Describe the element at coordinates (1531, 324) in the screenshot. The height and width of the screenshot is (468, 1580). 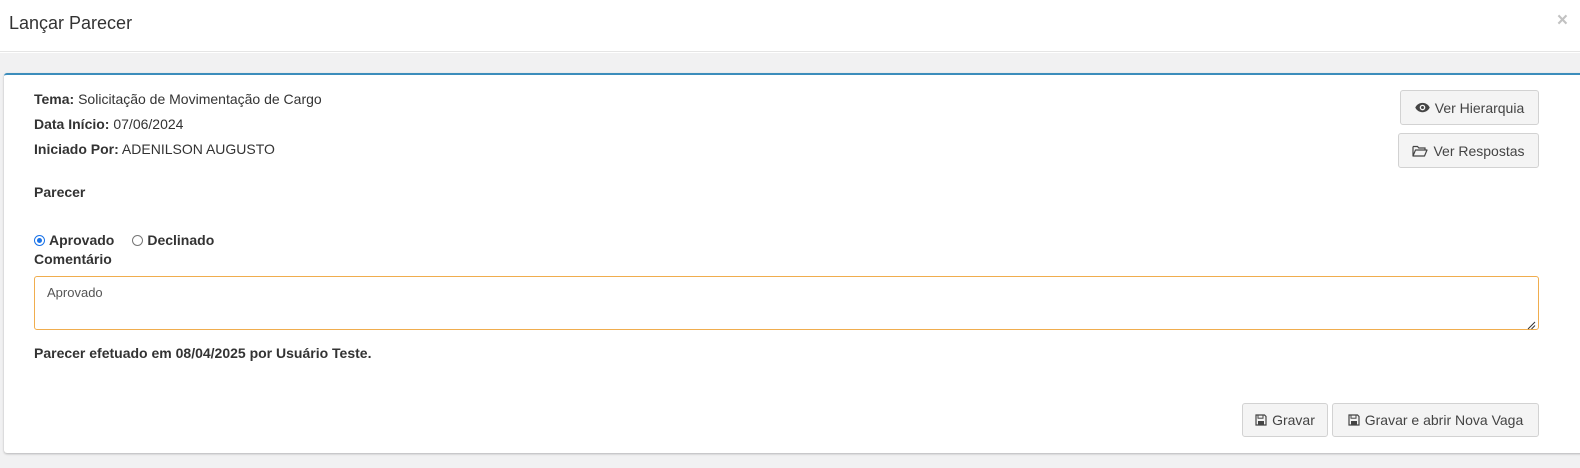
I see `resize-handle-icon` at that location.